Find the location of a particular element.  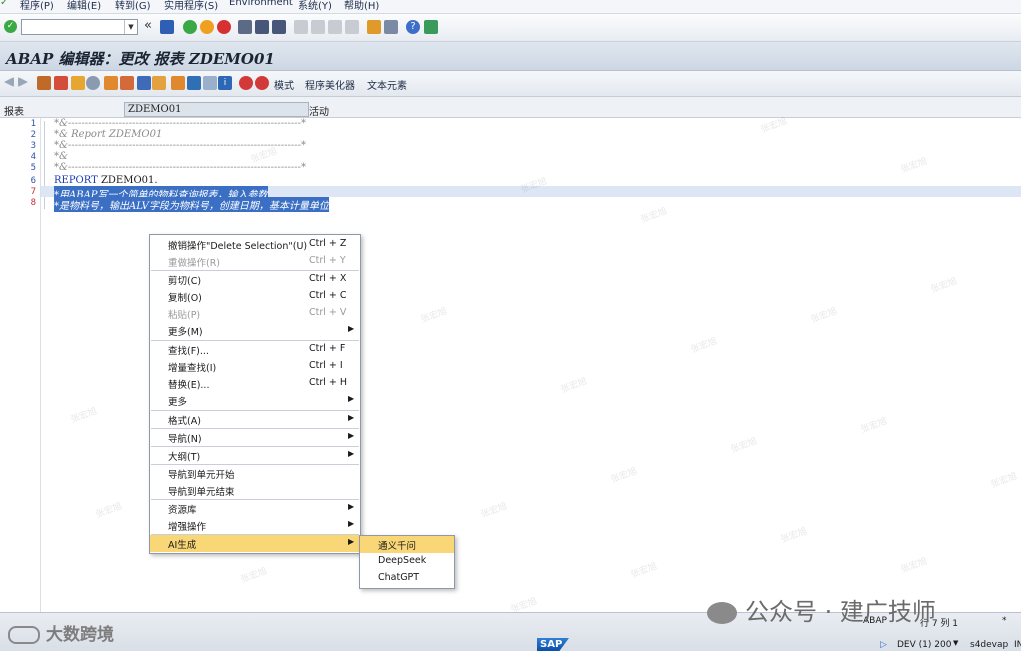

check-icon is located at coordinates (93, 83).